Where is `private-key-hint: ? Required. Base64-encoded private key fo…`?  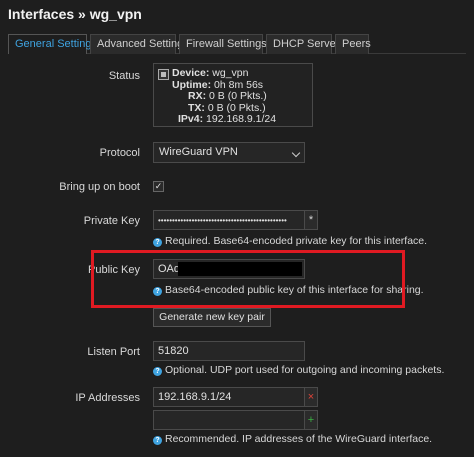
private-key-hint: ? Required. Base64-encoded private key fo… is located at coordinates (290, 241).